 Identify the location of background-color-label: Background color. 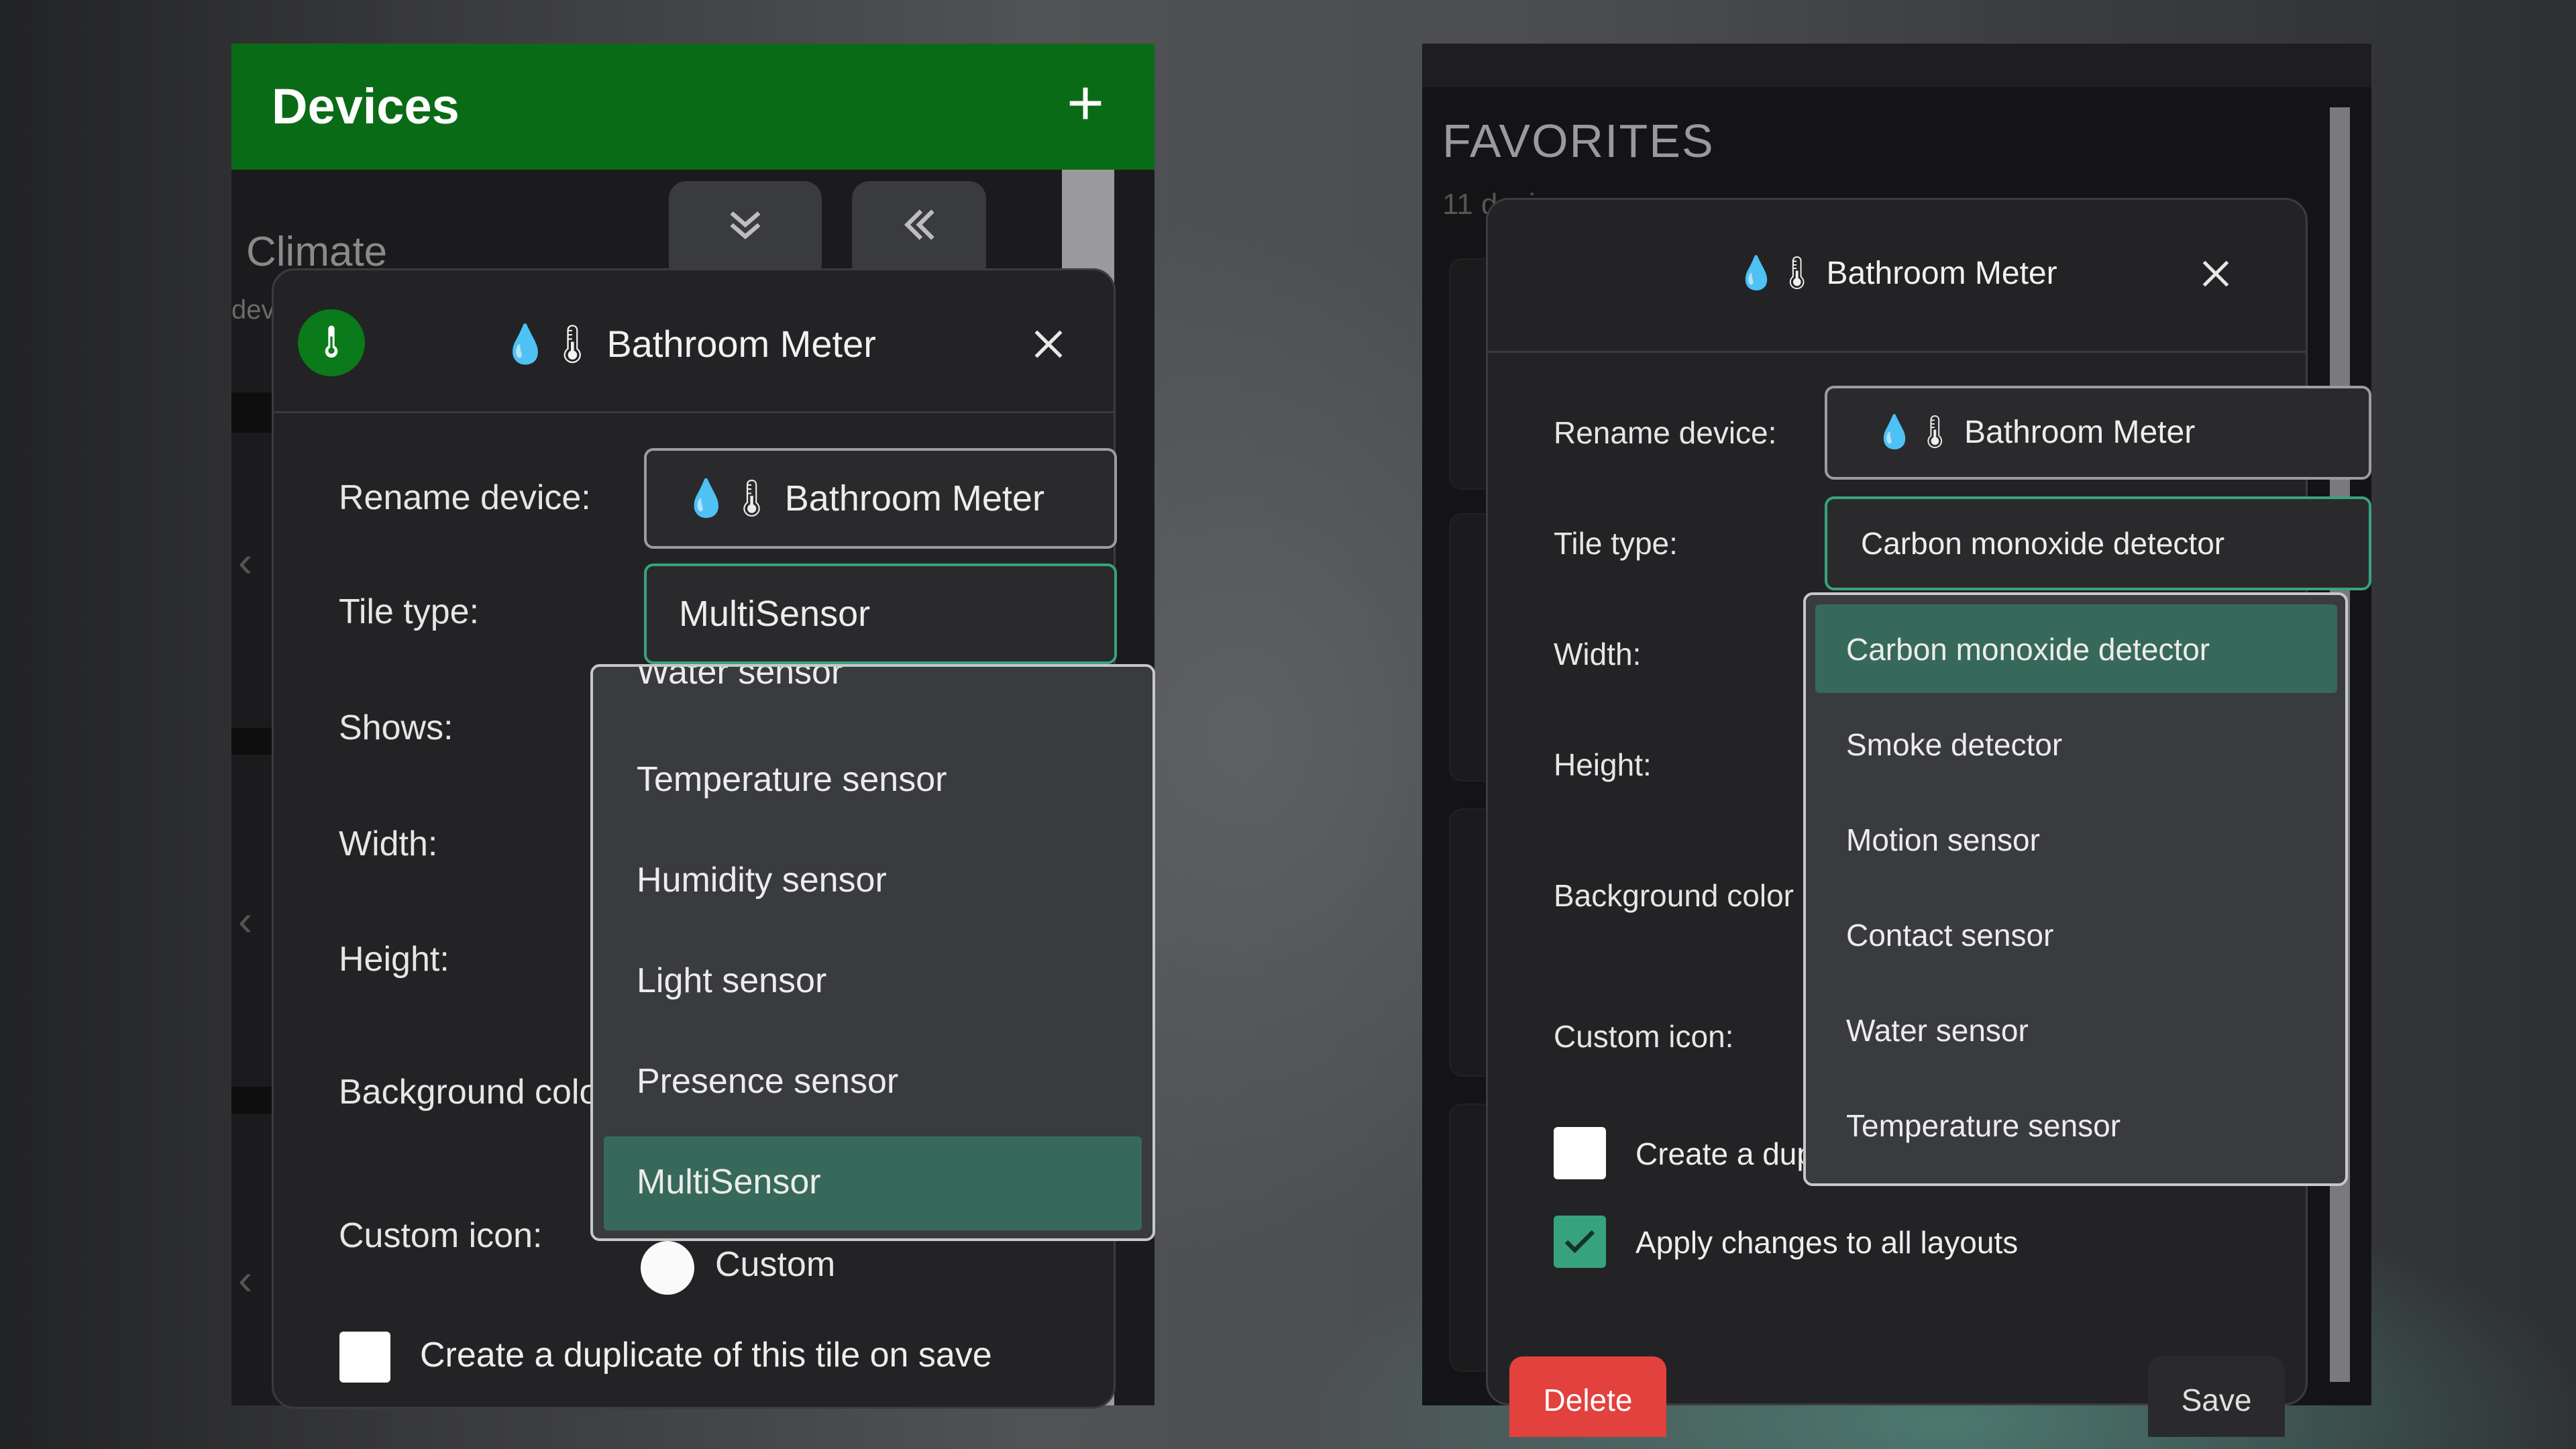
(1674, 895).